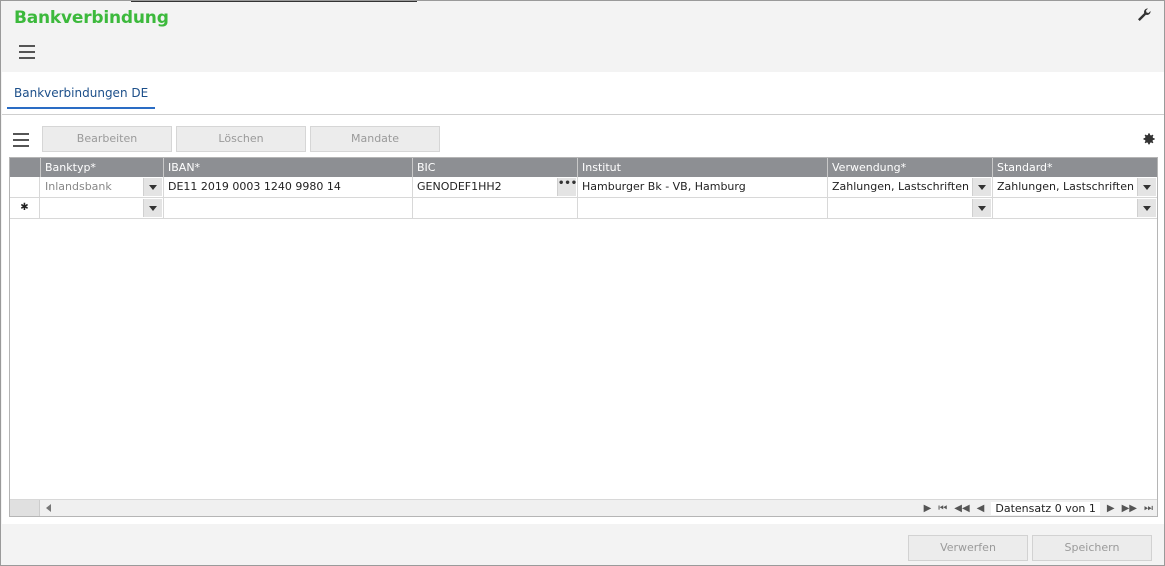 This screenshot has height=566, width=1165. What do you see at coordinates (968, 548) in the screenshot?
I see `discard-button: Verwerfen` at bounding box center [968, 548].